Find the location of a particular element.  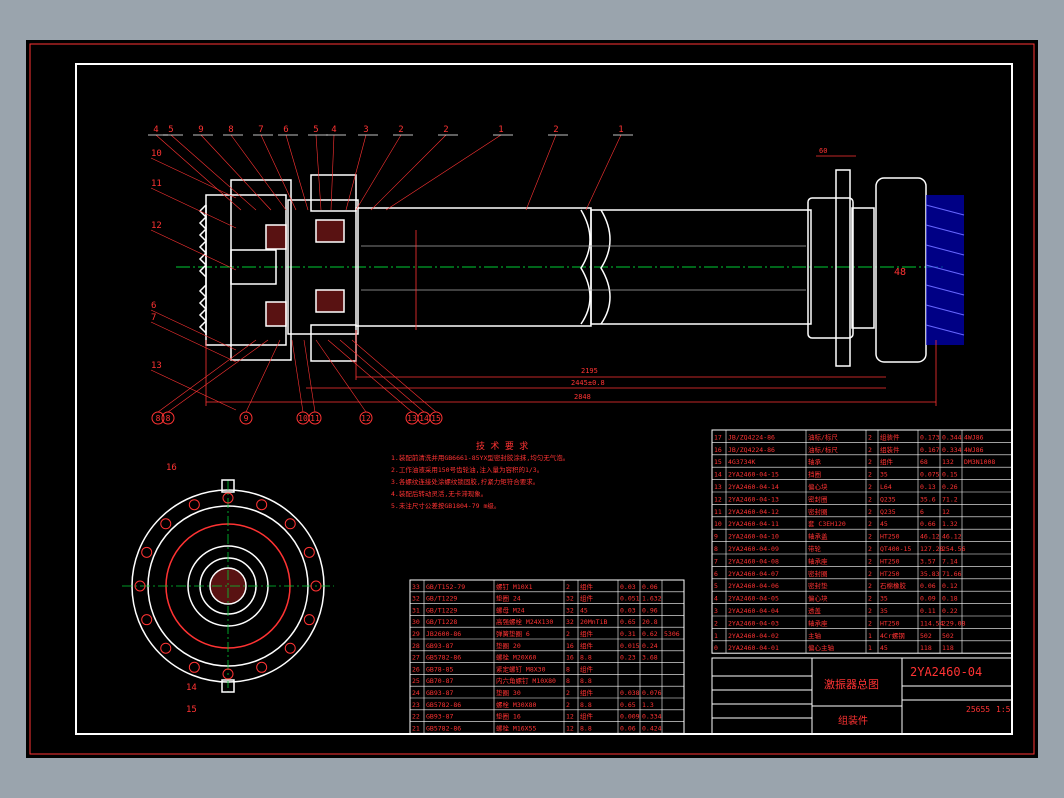

table-cell: 21 is located at coordinates (416, 728).